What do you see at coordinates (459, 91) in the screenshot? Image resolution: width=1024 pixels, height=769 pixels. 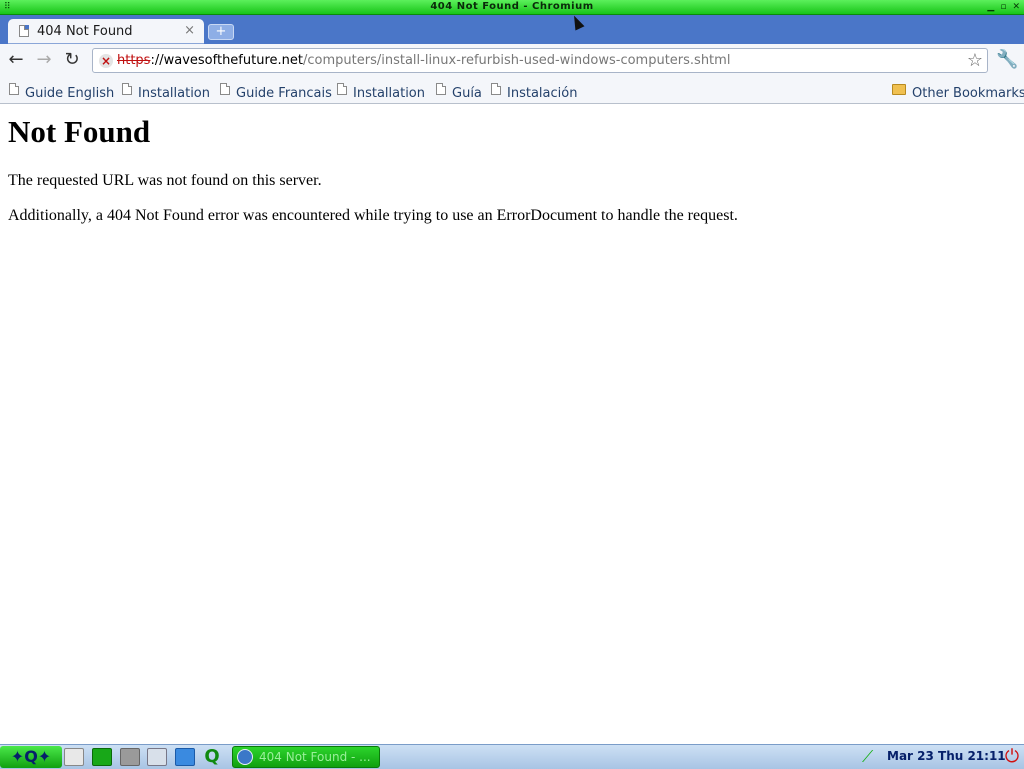 I see `bookmark-guia: Guía` at bounding box center [459, 91].